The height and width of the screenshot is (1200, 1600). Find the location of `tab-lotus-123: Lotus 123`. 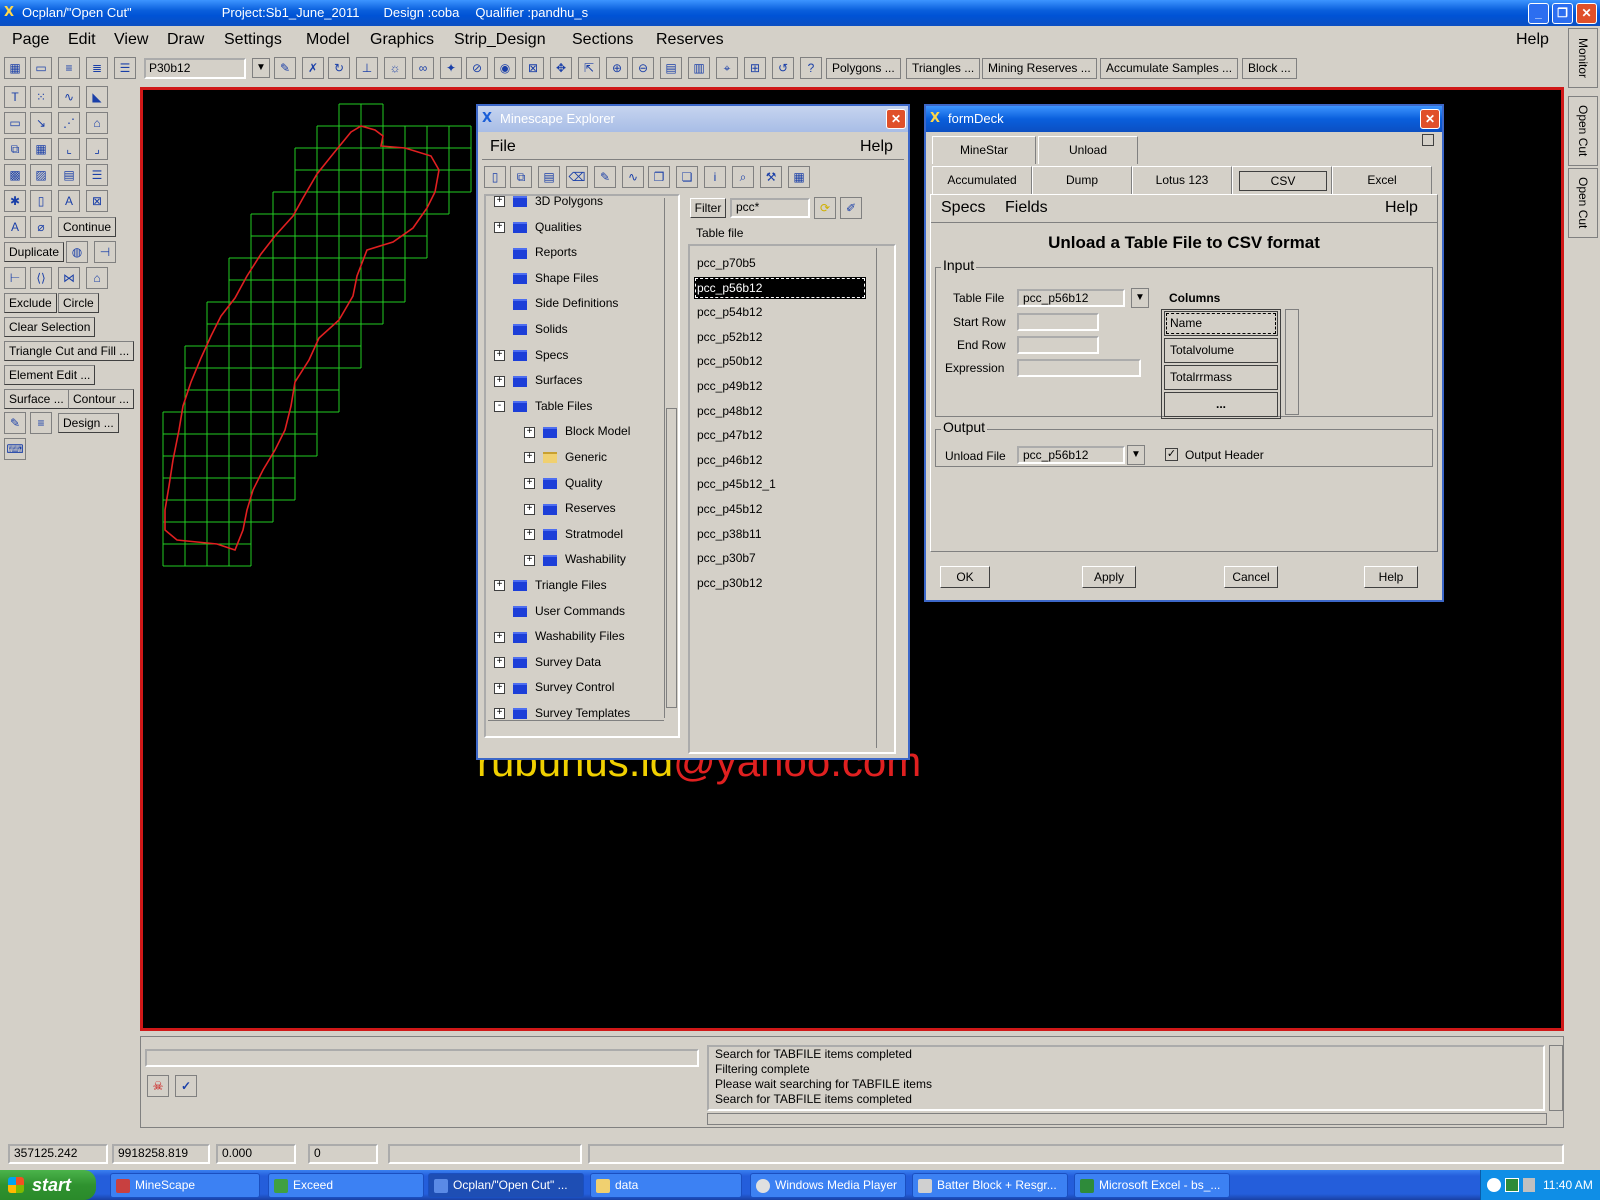

tab-lotus-123: Lotus 123 is located at coordinates (1182, 180).